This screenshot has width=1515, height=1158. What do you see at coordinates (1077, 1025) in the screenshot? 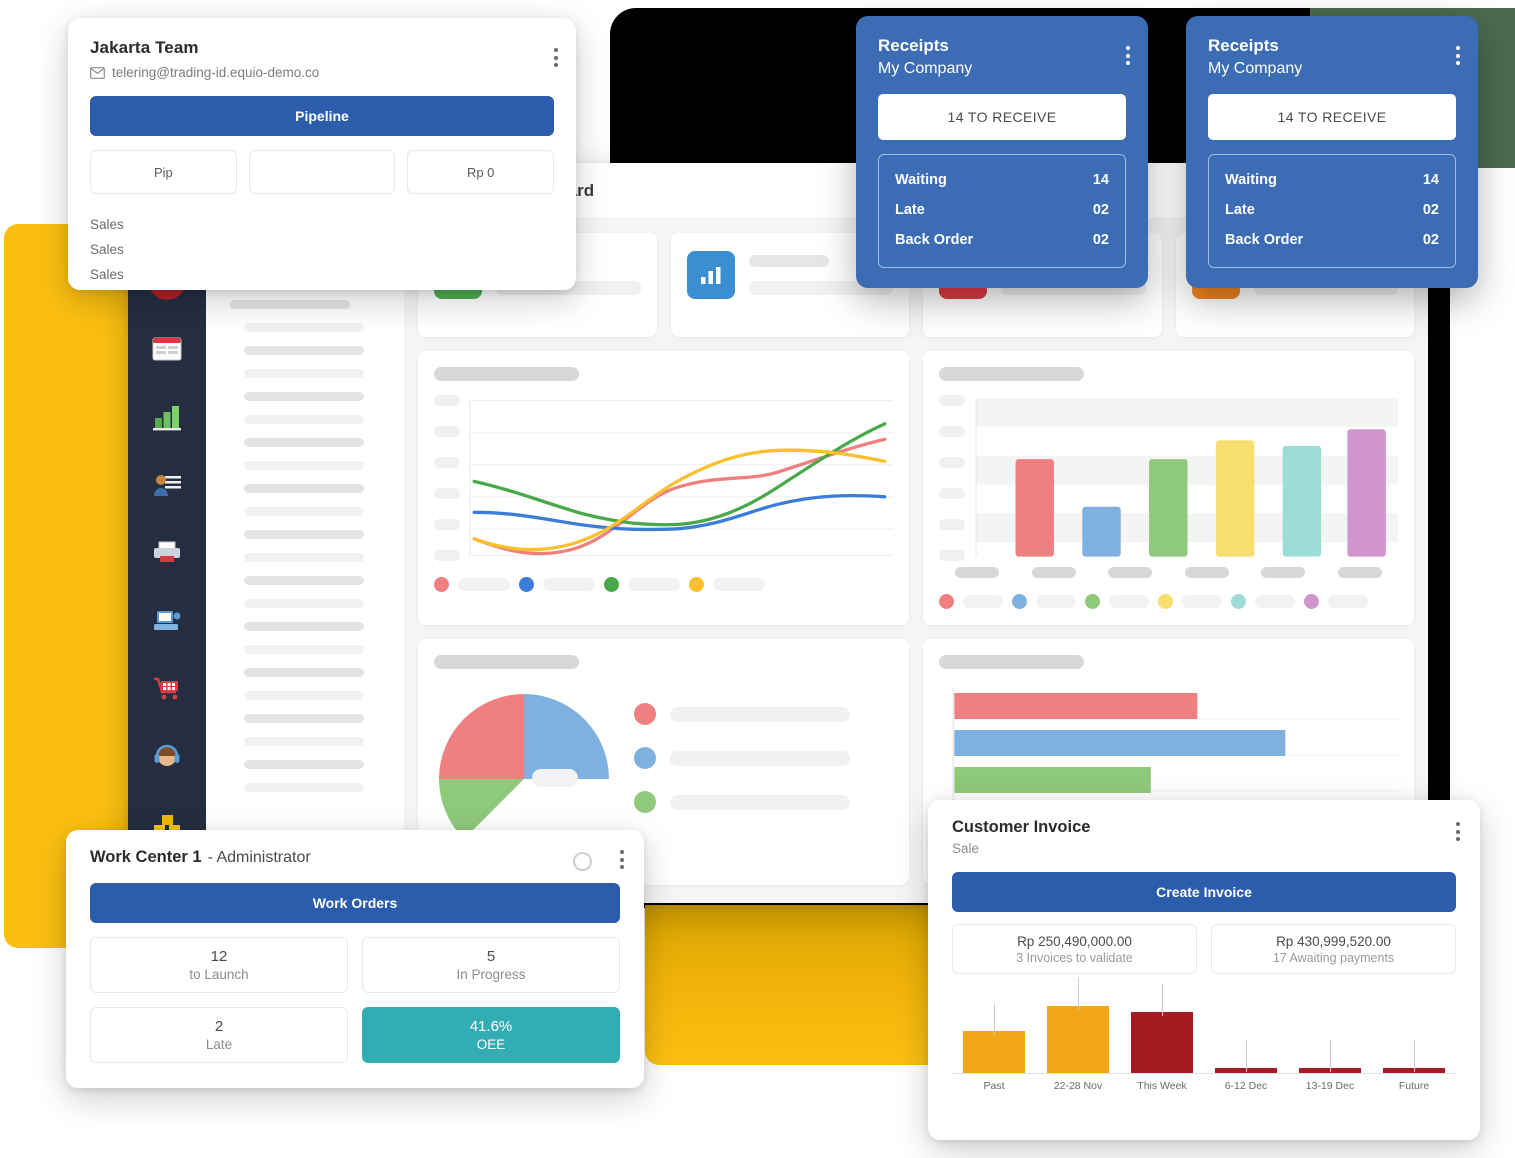
I see `bar-22-28-nov` at bounding box center [1077, 1025].